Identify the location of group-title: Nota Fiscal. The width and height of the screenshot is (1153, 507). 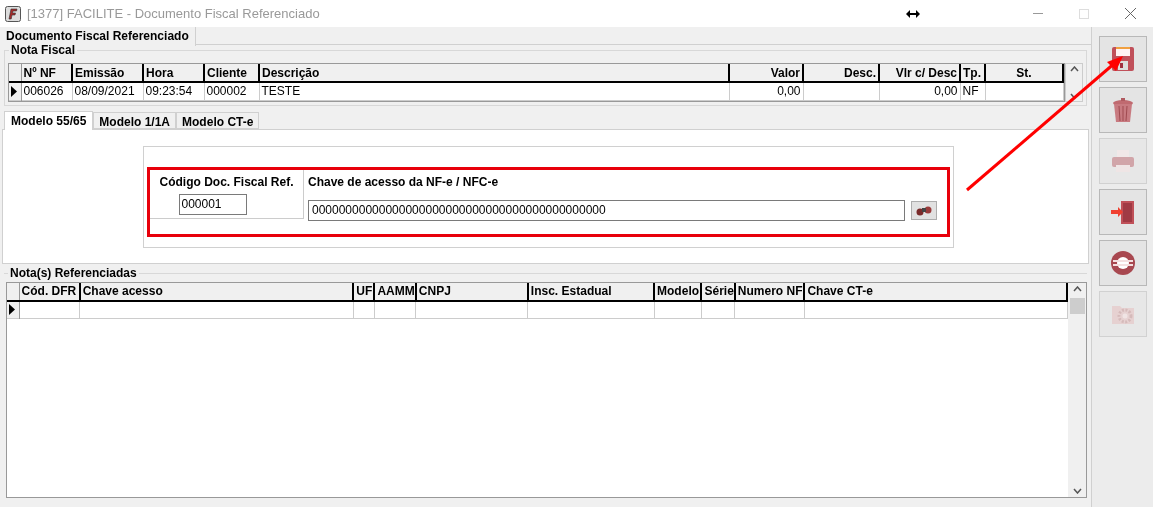
(43, 50).